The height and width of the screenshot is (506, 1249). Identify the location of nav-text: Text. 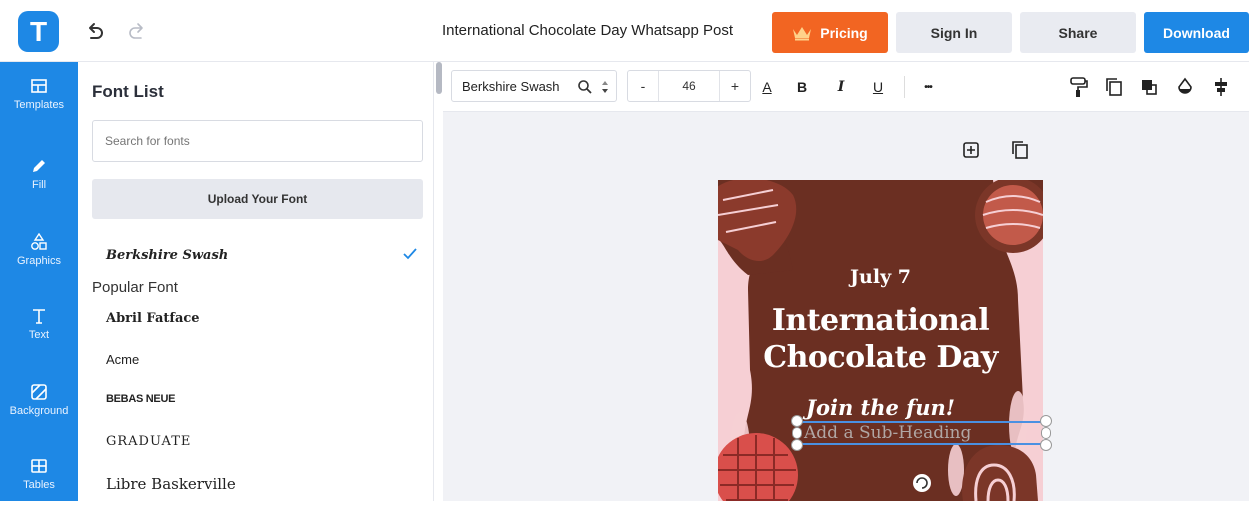
(39, 324).